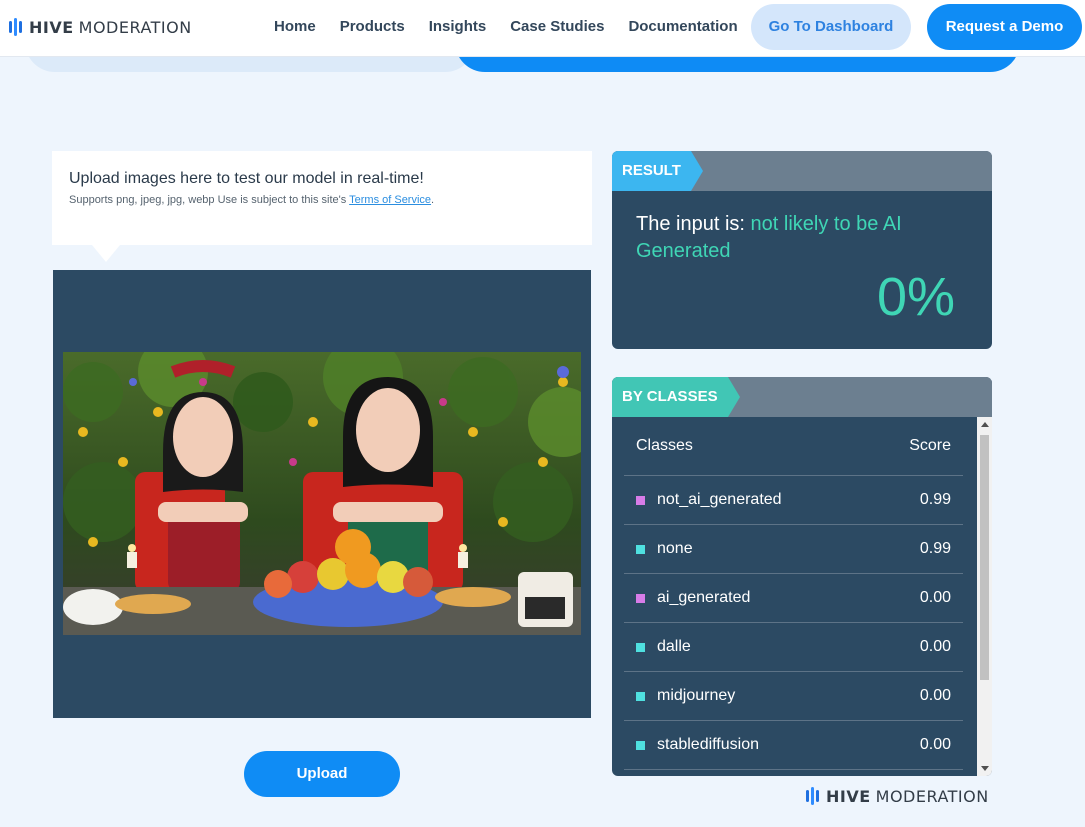  I want to click on col-classes-header: Classes, so click(664, 445).